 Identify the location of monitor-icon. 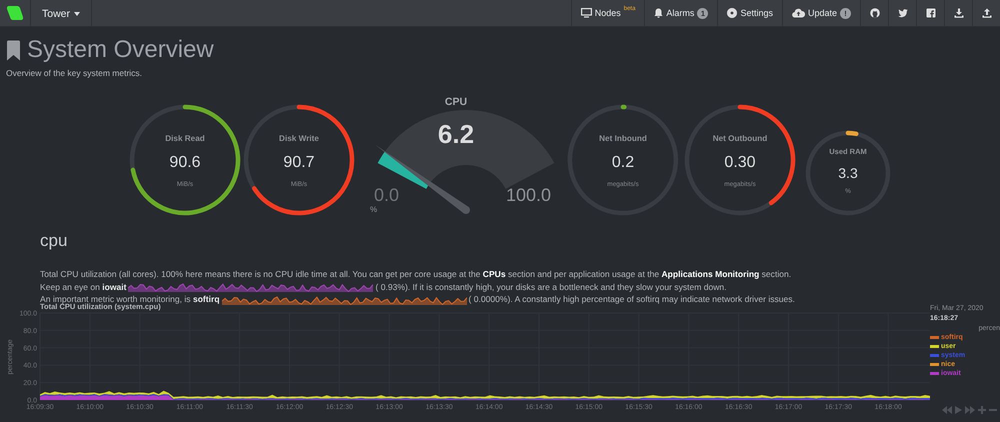
(586, 13).